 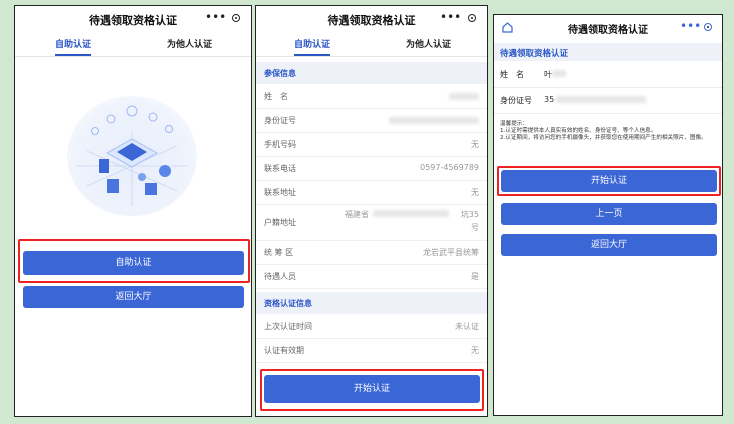 What do you see at coordinates (371, 144) in the screenshot?
I see `info-row: 手机号码无` at bounding box center [371, 144].